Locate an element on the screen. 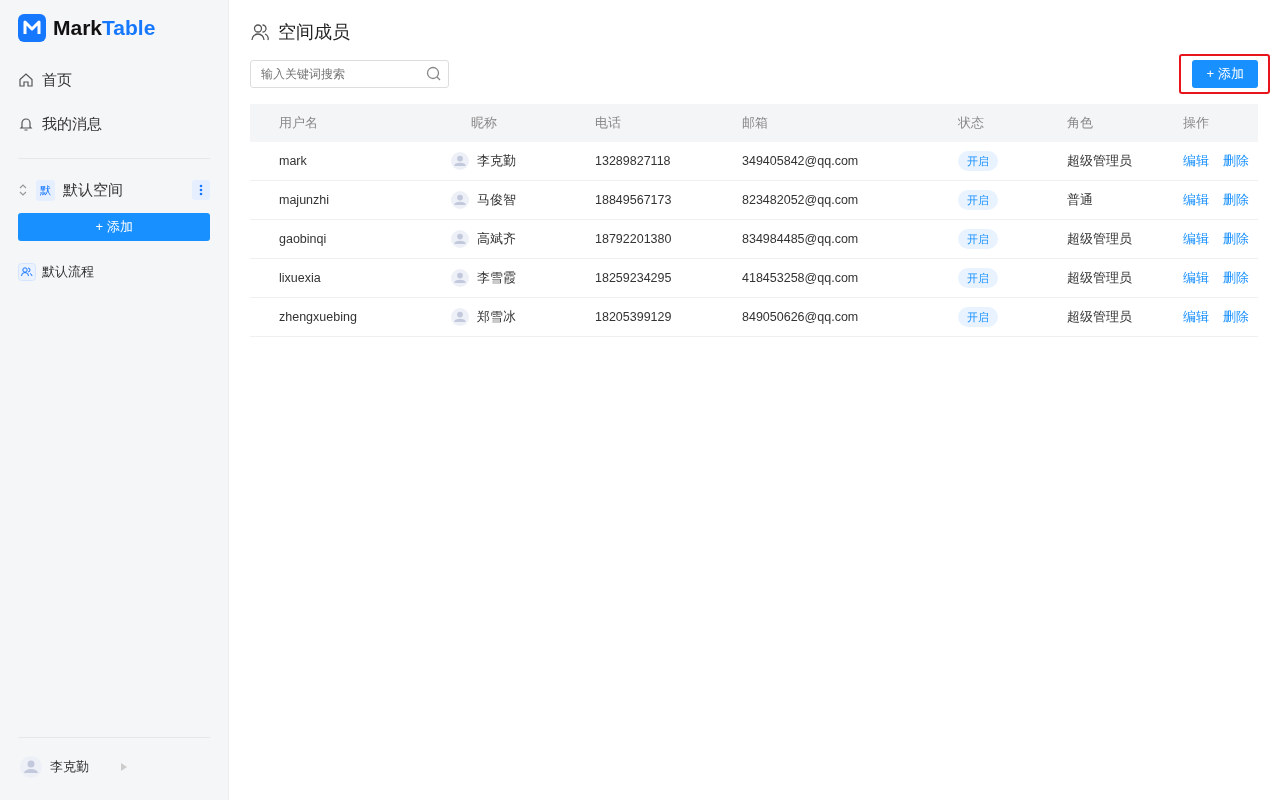 The image size is (1280, 800). more-button is located at coordinates (201, 190).